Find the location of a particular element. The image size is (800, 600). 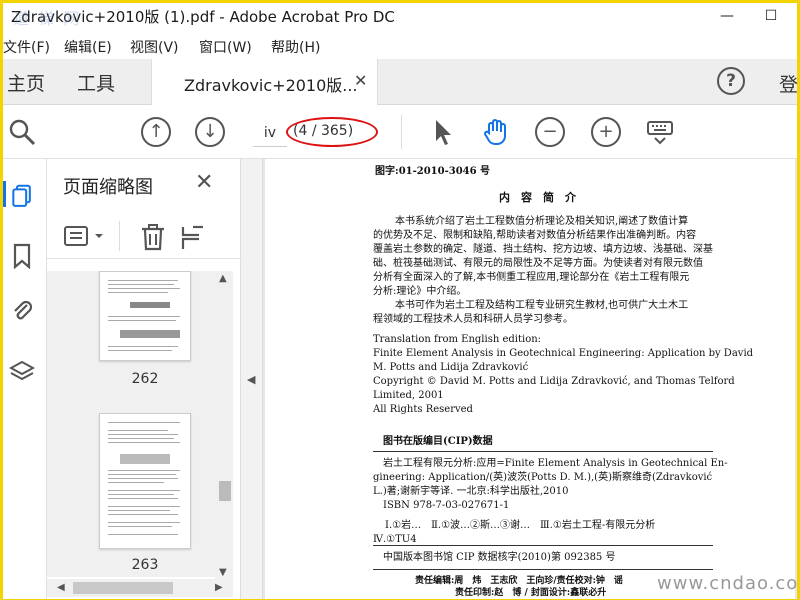

zoom-in-icon: + is located at coordinates (606, 132).